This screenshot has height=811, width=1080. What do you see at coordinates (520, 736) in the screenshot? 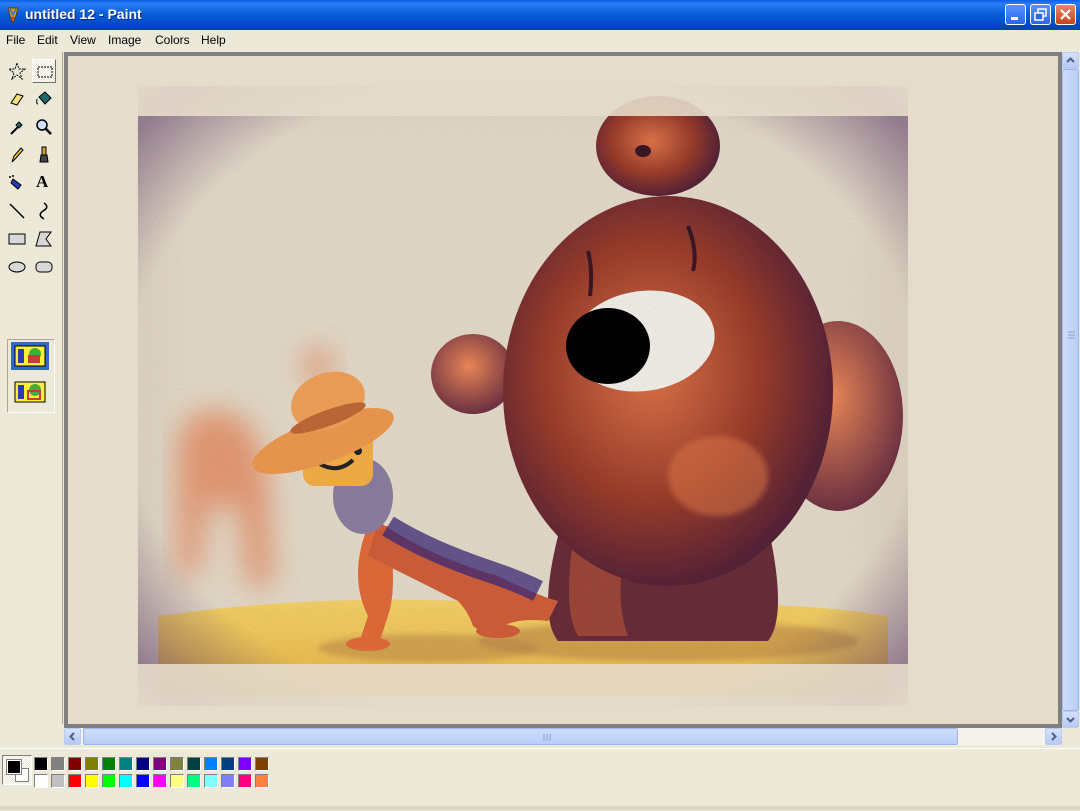
I see `horizontal-scroll-thumb` at bounding box center [520, 736].